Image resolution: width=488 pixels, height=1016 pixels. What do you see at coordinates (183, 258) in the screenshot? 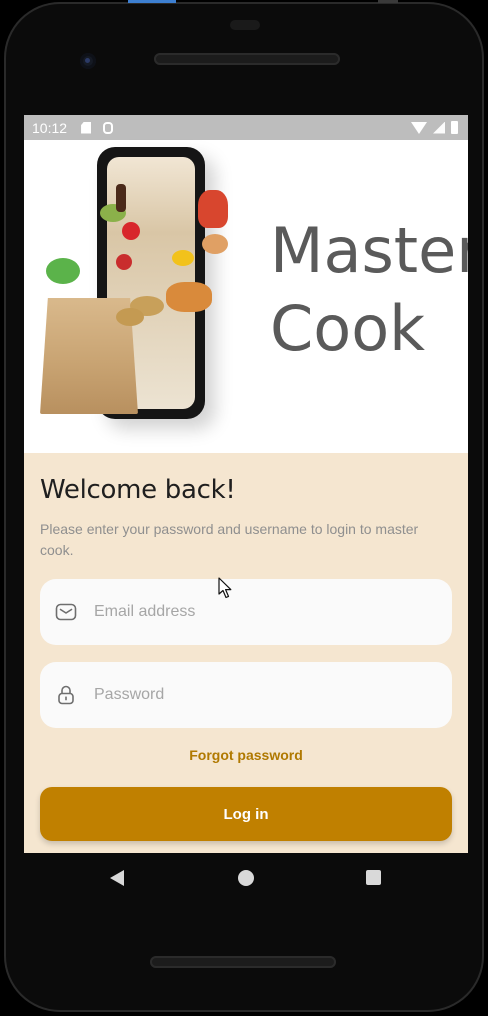
I see `pepper-illustration` at bounding box center [183, 258].